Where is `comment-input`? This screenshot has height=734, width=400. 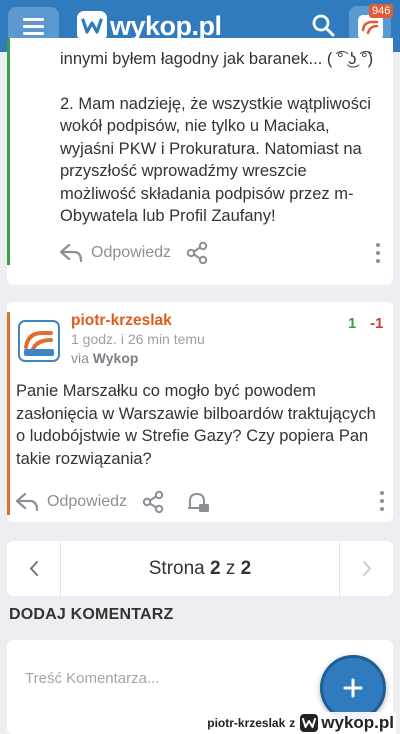 comment-input is located at coordinates (170, 678).